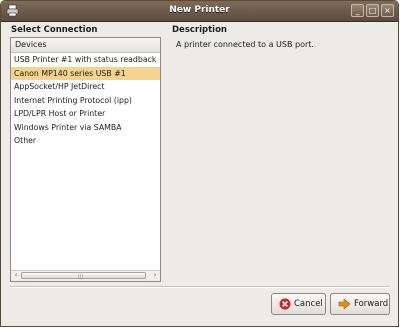 The height and width of the screenshot is (328, 400). I want to click on cancel-label: Cancel, so click(308, 304).